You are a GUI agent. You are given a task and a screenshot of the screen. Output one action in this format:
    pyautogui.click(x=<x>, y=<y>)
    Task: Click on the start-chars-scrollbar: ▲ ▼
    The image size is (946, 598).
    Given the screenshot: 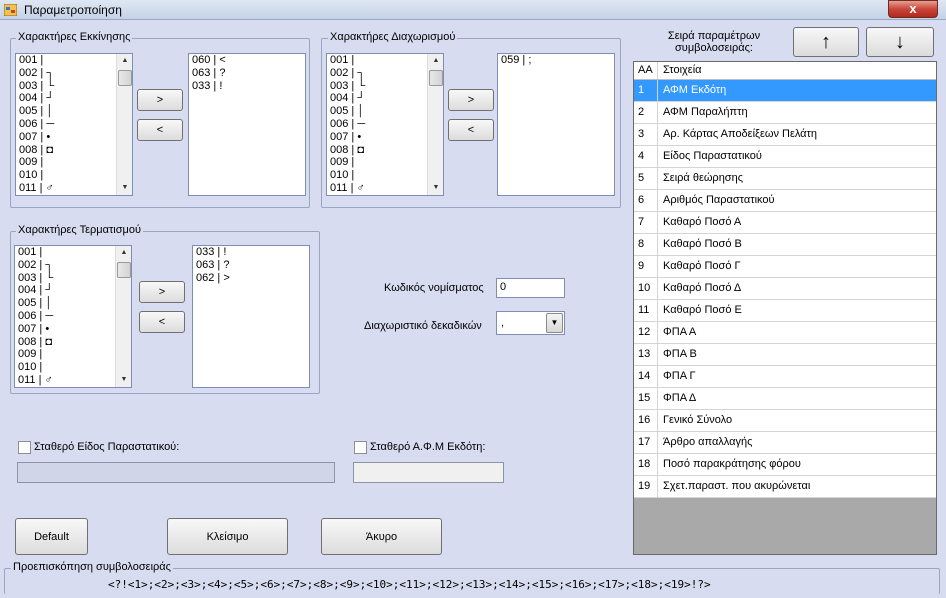 What is the action you would take?
    pyautogui.click(x=124, y=124)
    